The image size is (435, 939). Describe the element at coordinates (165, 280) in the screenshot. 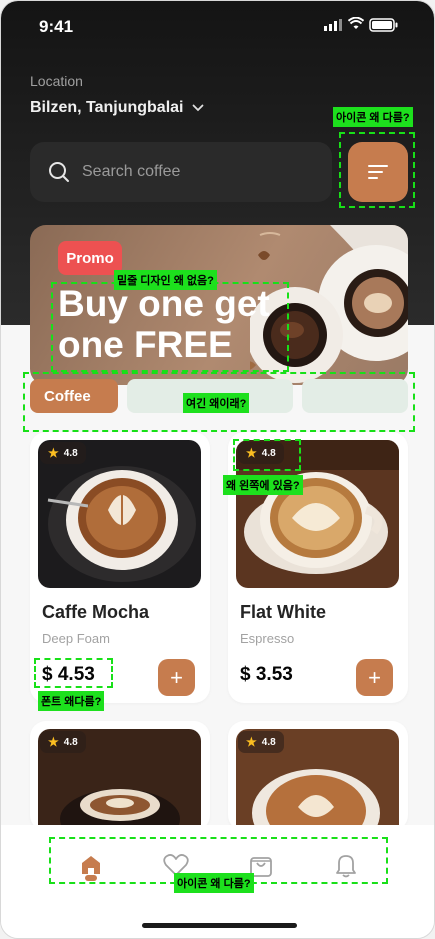

I see `annotation-label-headline: 밑줄 디자인 왜 없음?` at that location.